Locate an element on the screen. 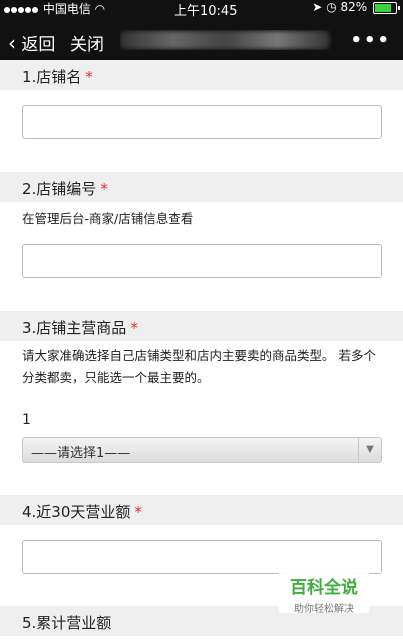 This screenshot has height=640, width=403. select-sub-label: 1 is located at coordinates (26, 420).